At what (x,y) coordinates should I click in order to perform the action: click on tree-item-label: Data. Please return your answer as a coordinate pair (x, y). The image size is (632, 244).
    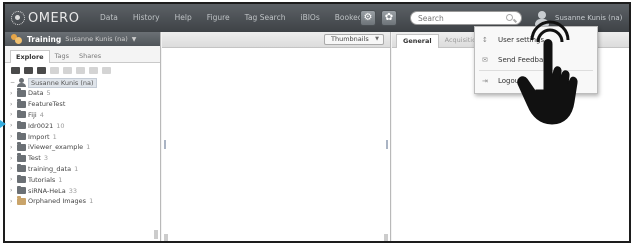
    Looking at the image, I should click on (36, 93).